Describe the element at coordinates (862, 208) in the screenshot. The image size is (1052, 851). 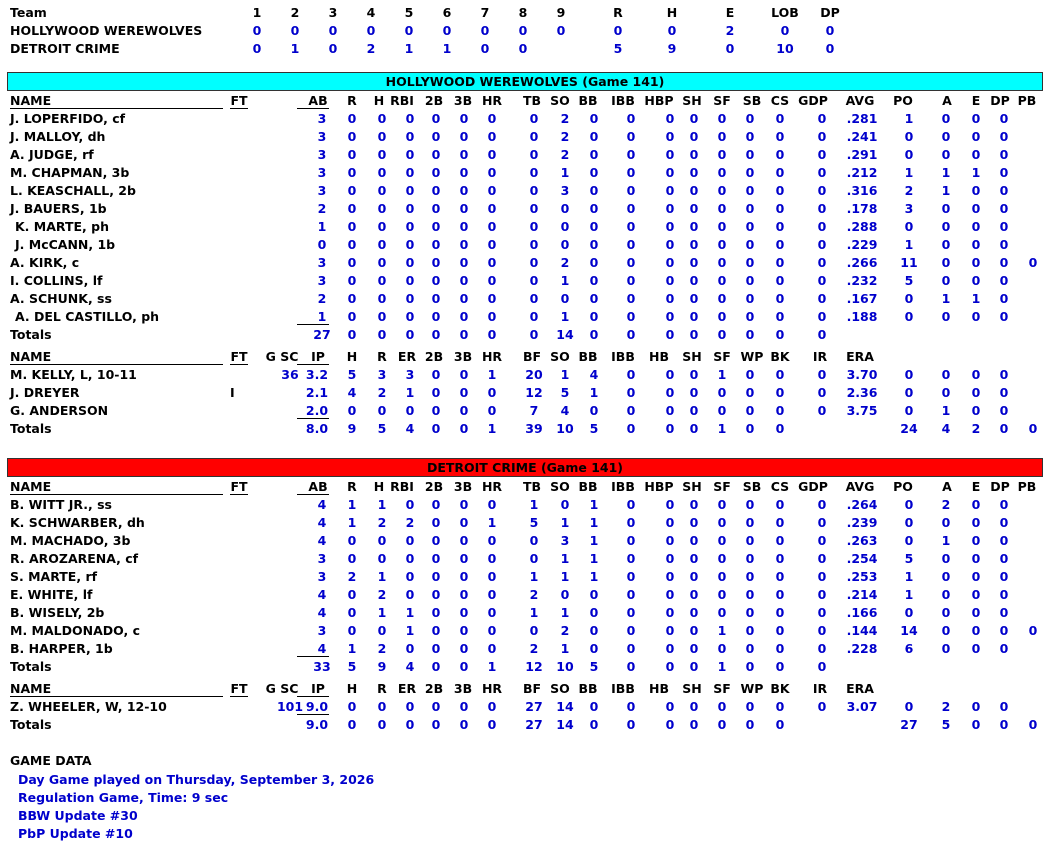
I see `batter-stat: .178` at that location.